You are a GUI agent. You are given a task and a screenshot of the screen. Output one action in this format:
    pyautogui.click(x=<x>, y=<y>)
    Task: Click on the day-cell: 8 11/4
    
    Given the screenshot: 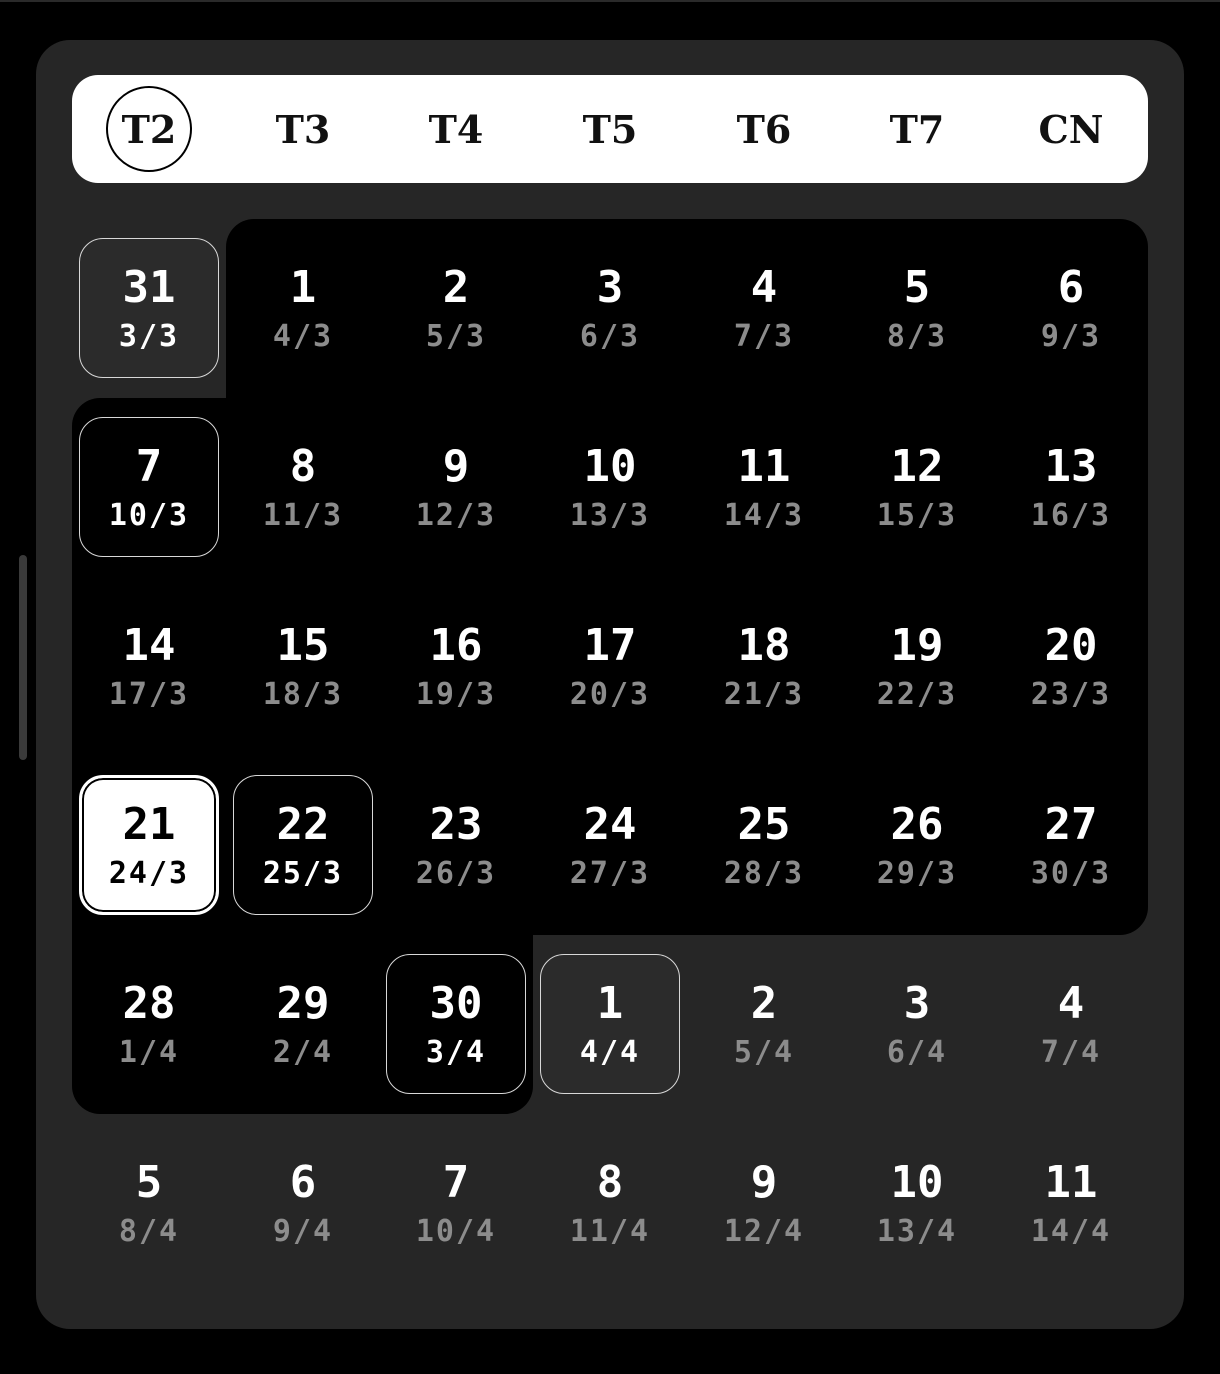 What is the action you would take?
    pyautogui.click(x=610, y=1203)
    